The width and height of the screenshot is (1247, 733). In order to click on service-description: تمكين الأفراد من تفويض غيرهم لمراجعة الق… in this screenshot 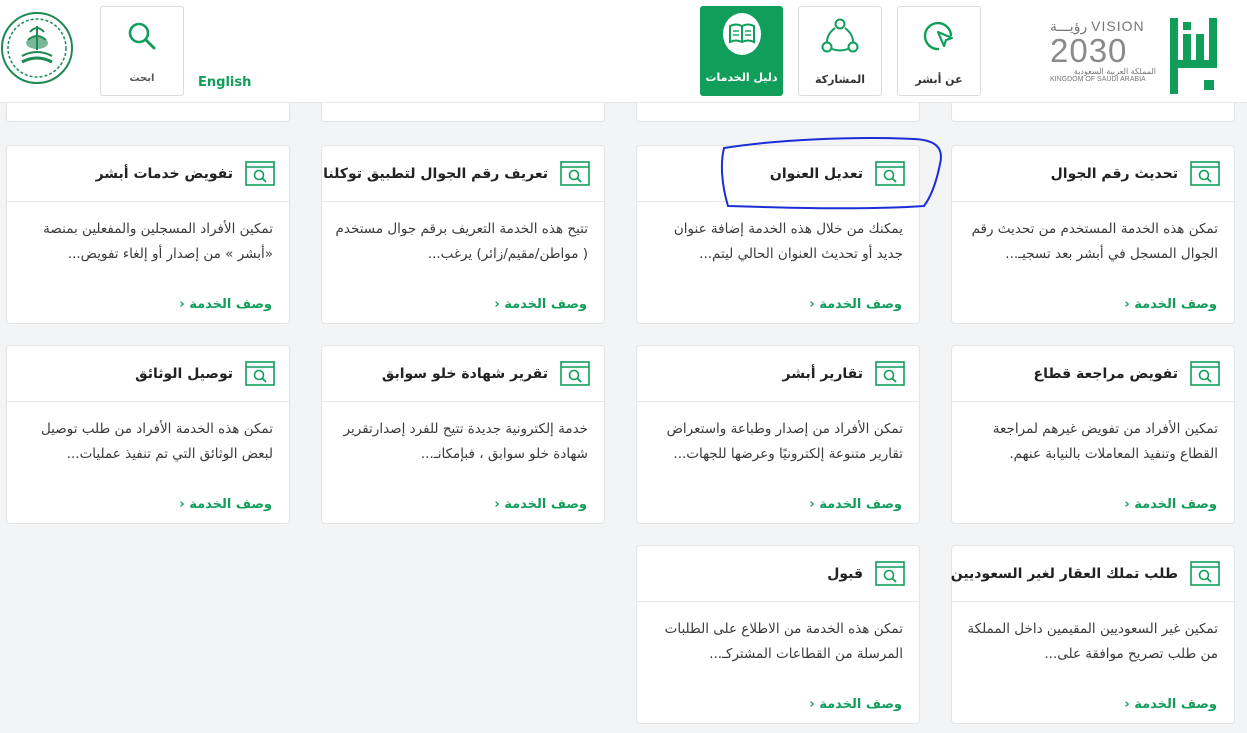, I will do `click(1105, 441)`.